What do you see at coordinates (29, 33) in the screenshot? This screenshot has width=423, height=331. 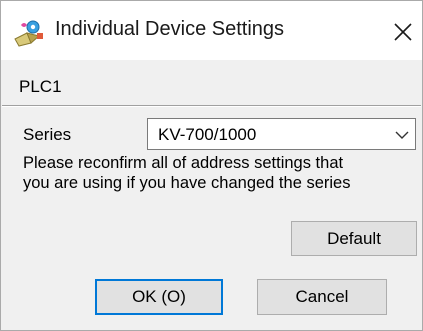 I see `app-settings-icon` at bounding box center [29, 33].